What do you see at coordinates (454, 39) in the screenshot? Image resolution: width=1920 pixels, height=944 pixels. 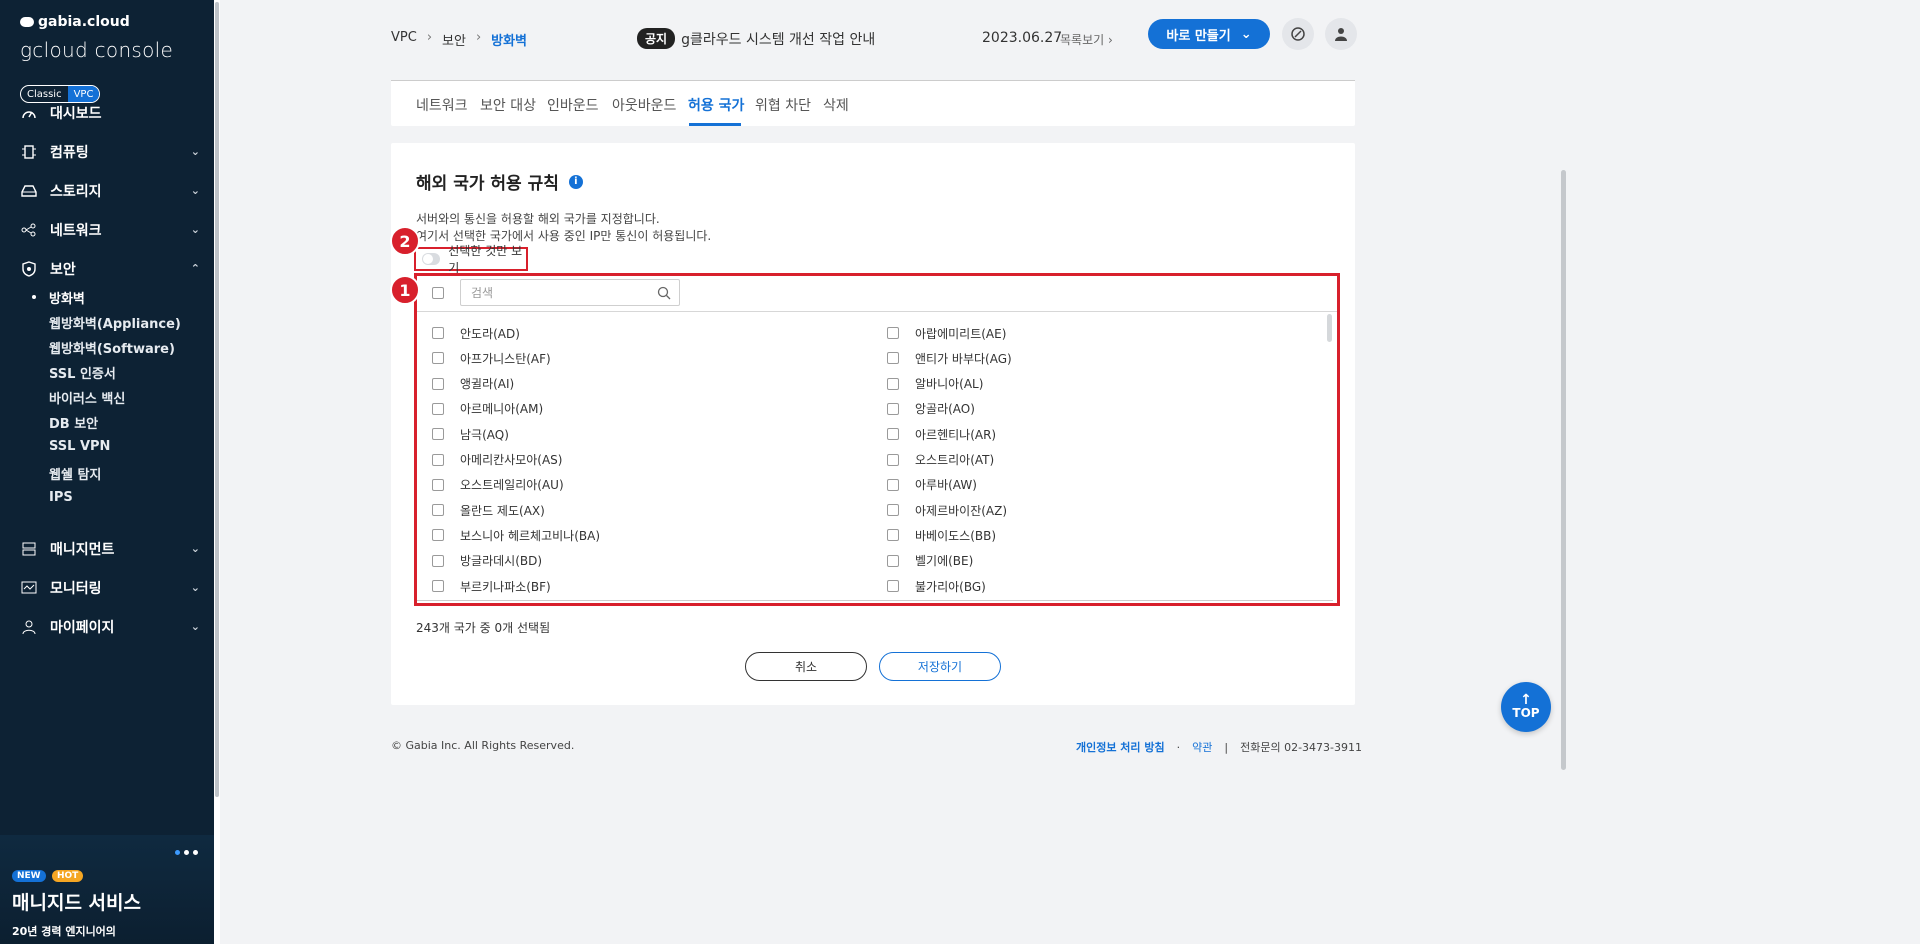 I see `breadcrumb-security: 보안` at bounding box center [454, 39].